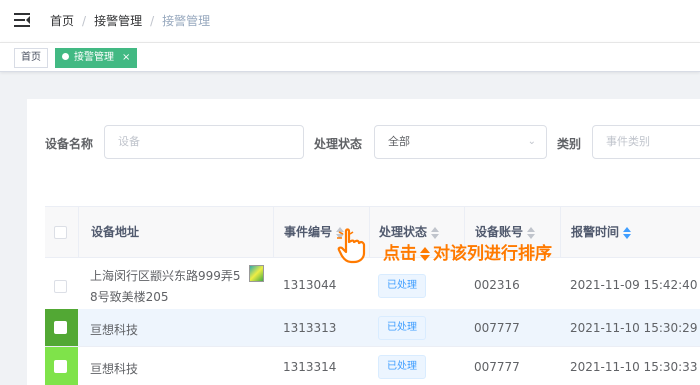  What do you see at coordinates (62, 20) in the screenshot?
I see `breadcrumb-home: 首页` at bounding box center [62, 20].